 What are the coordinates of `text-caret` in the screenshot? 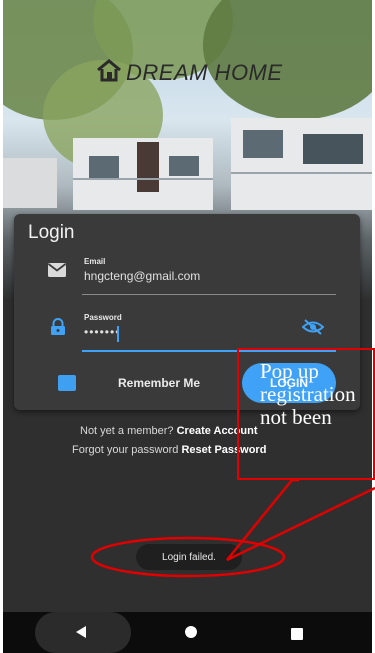 It's located at (118, 334).